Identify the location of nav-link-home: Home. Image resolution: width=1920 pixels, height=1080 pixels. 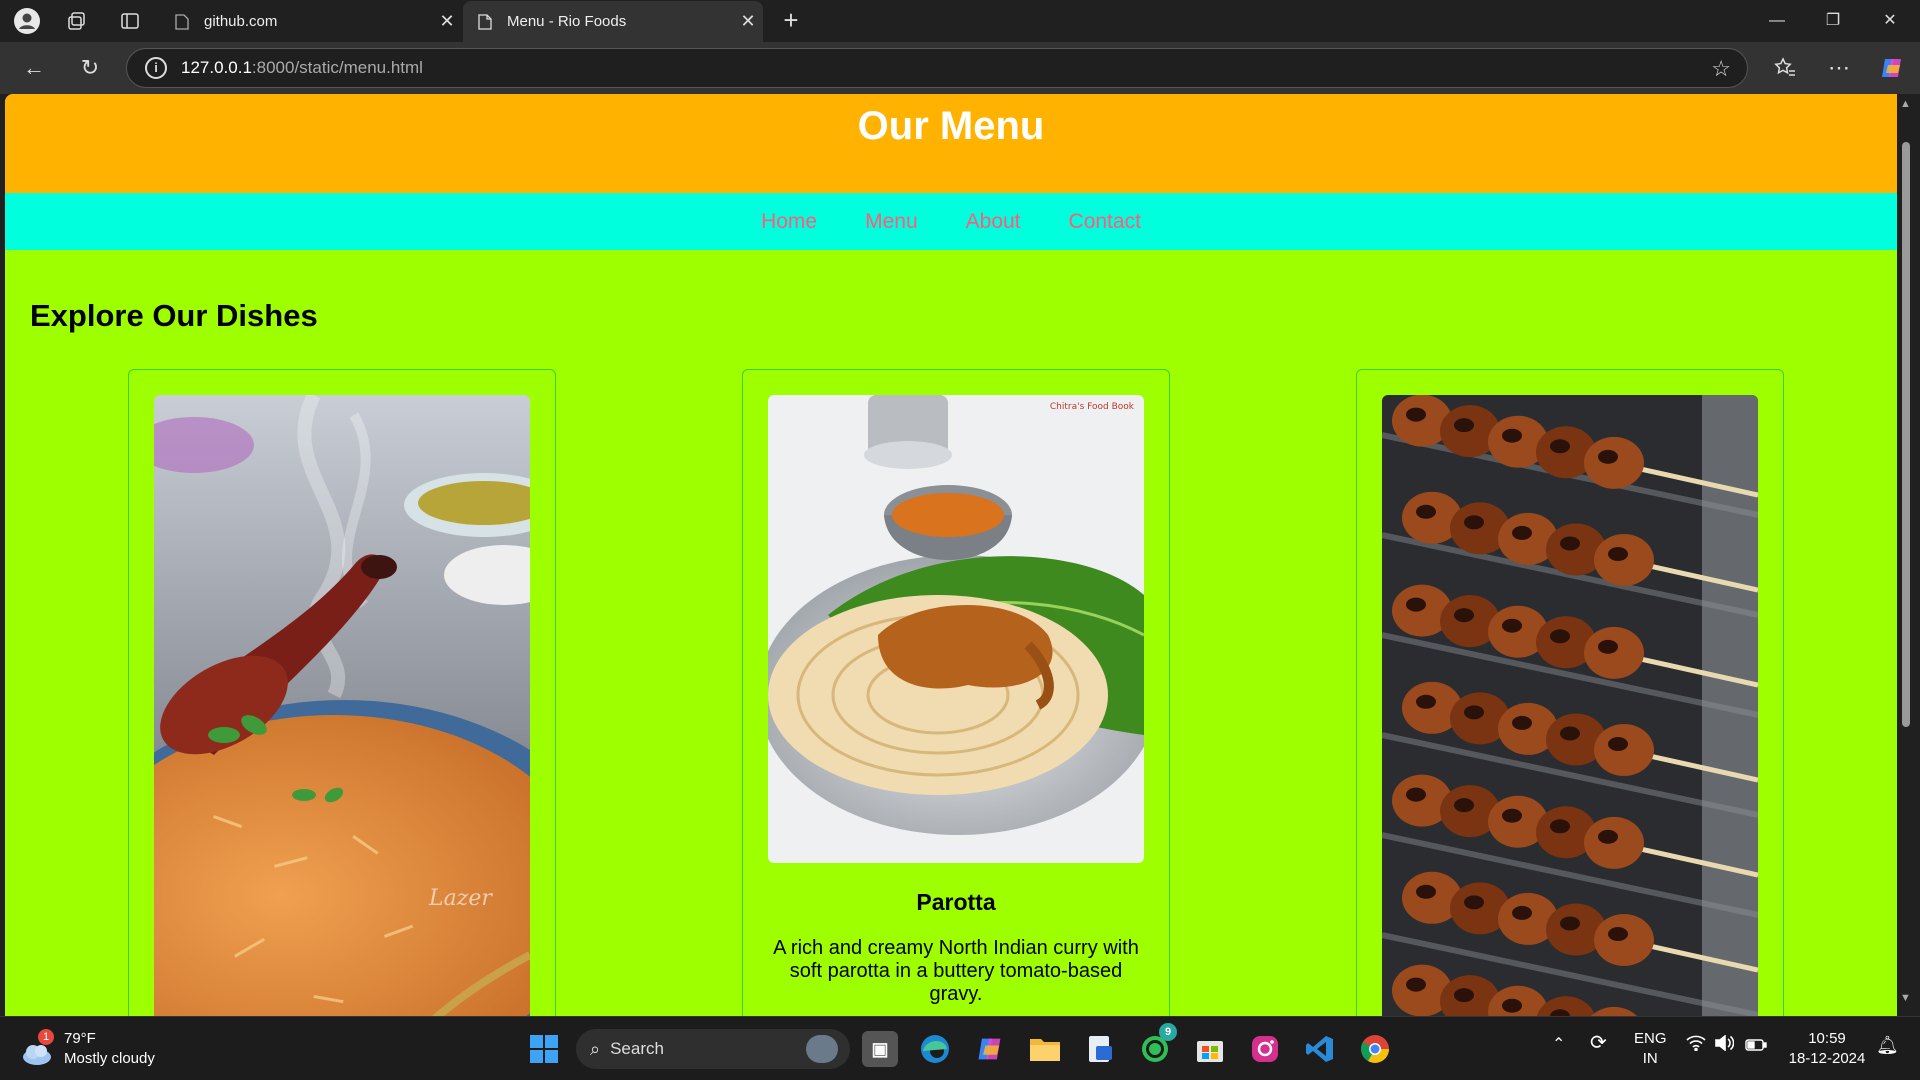
(789, 222).